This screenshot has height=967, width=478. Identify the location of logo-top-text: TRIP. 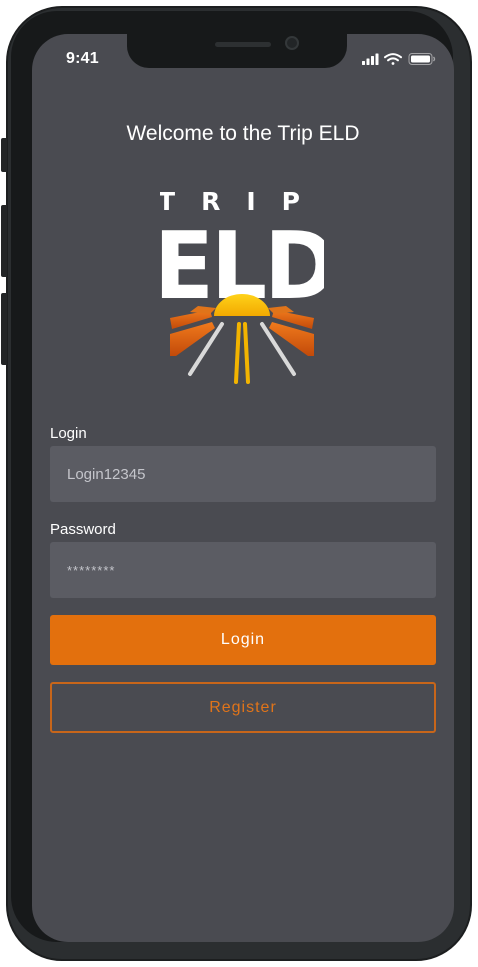
(242, 201).